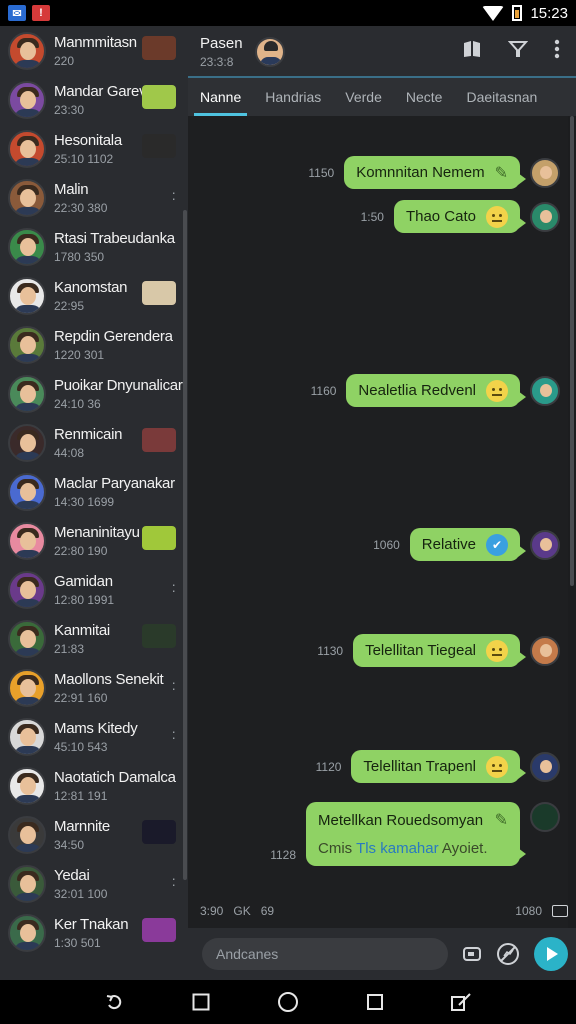 The image size is (576, 1024). I want to click on tab-verde: Verde, so click(363, 97).